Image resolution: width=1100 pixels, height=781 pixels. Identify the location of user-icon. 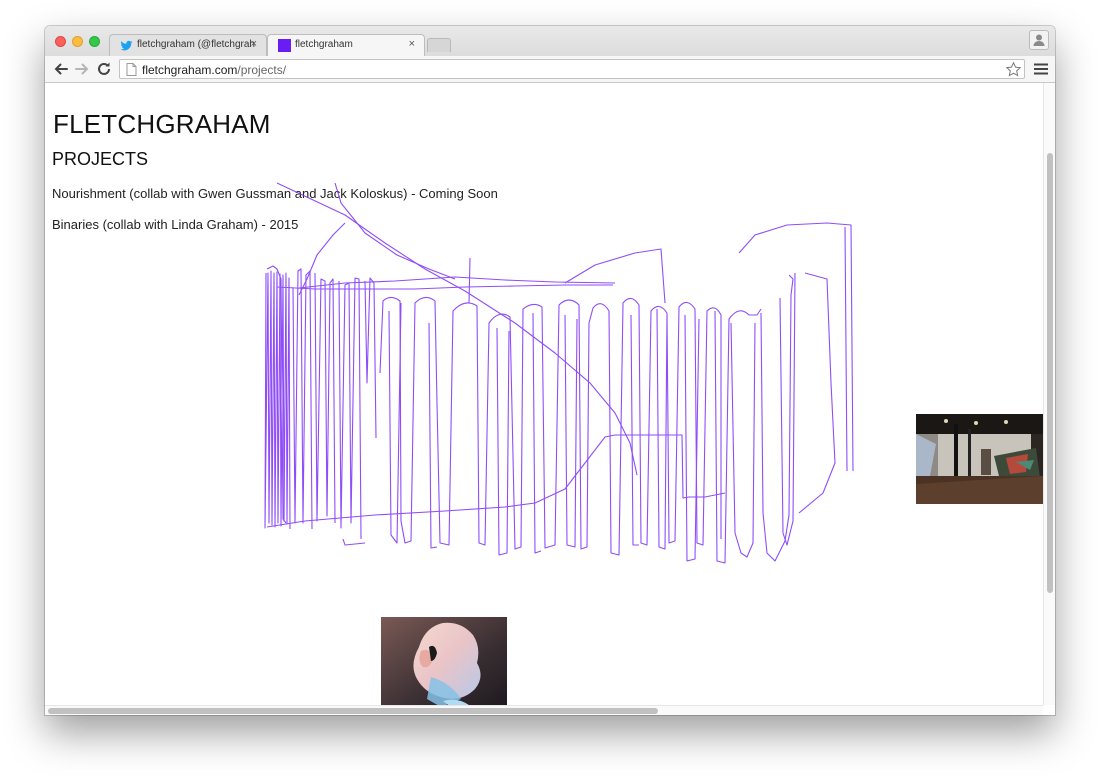
(1039, 40).